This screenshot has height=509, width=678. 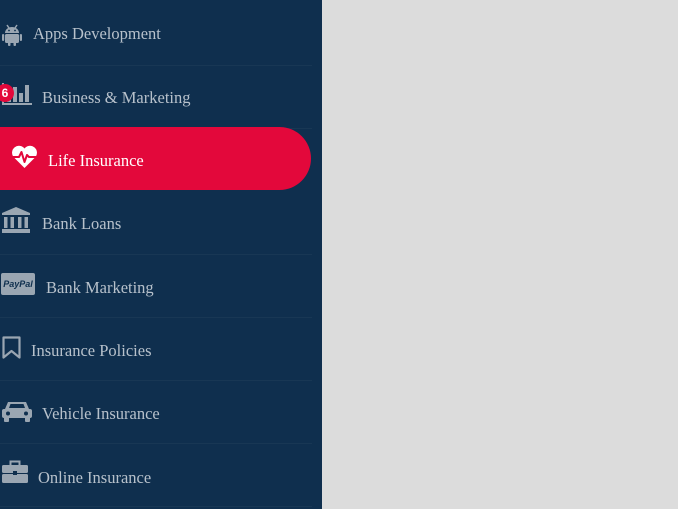 I want to click on sidebar-item-bank-loans: Bank Loans, so click(x=161, y=223).